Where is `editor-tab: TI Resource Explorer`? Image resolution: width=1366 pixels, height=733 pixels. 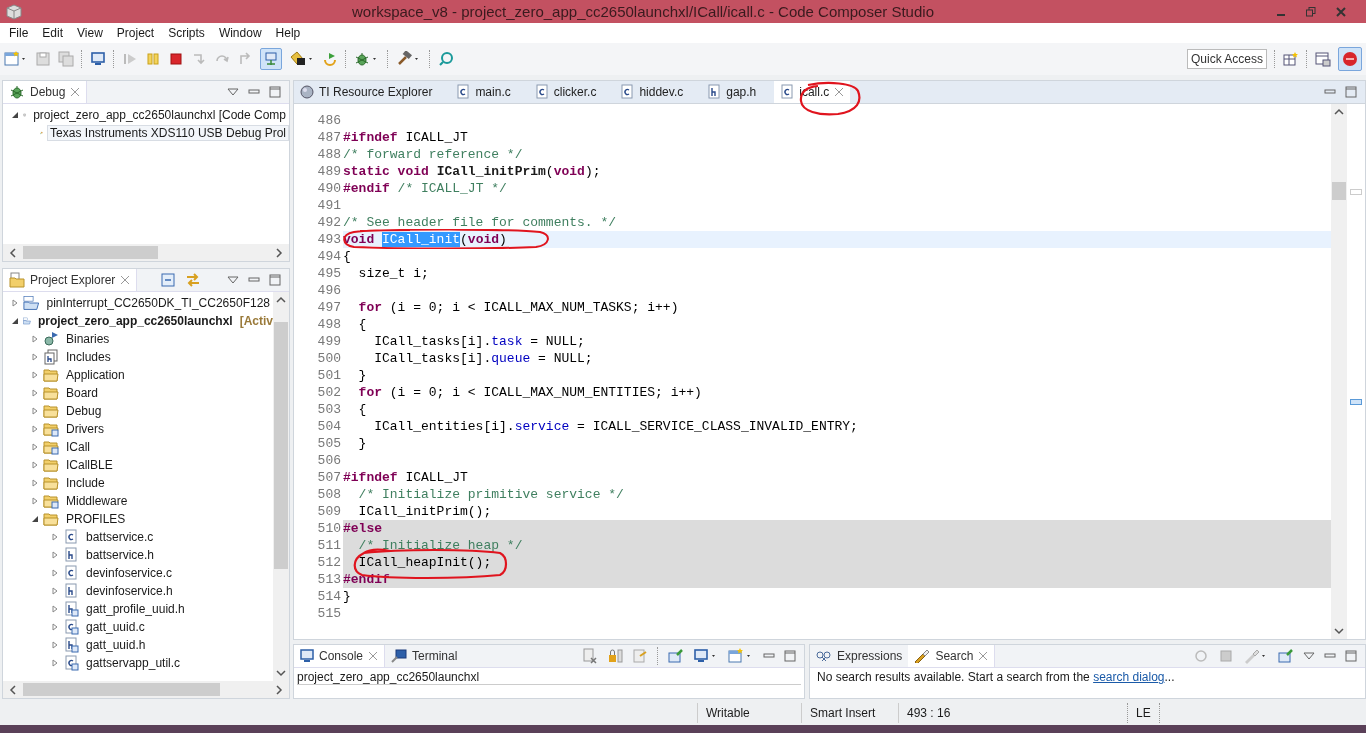 editor-tab: TI Resource Explorer is located at coordinates (372, 92).